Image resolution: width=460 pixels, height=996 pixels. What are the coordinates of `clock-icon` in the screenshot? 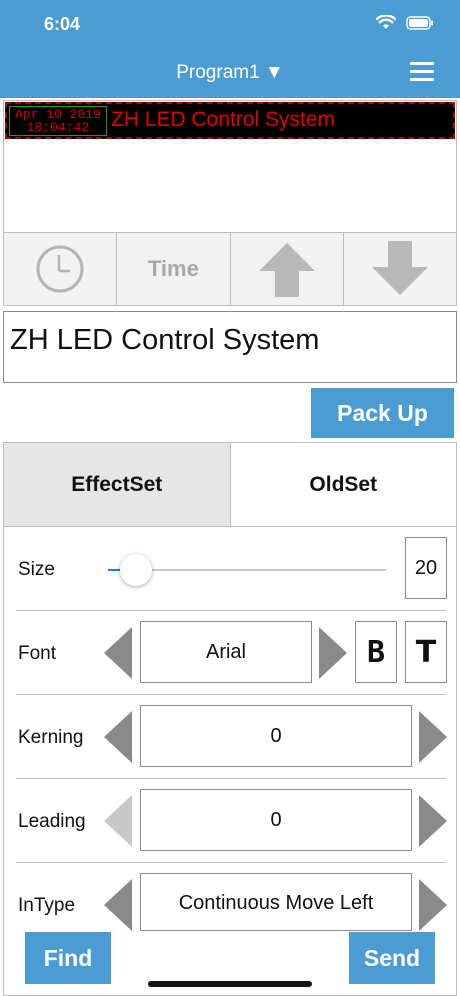 It's located at (60, 269).